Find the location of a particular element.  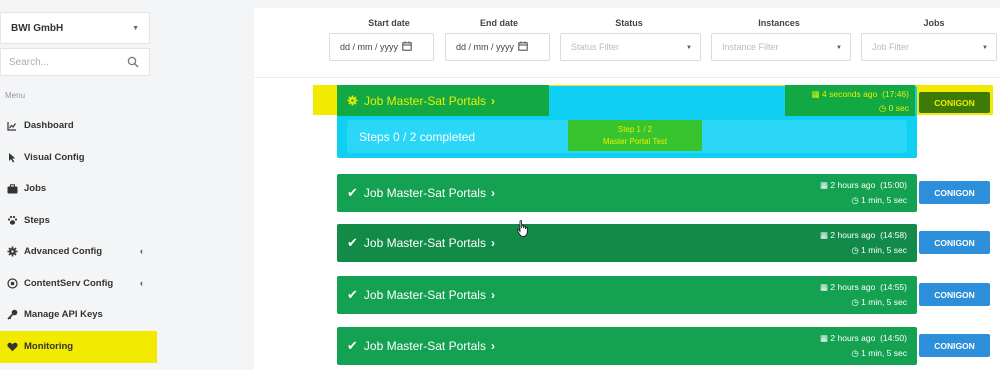

current-step-chip: Step 1 / 2 Master Portal Test is located at coordinates (635, 135).